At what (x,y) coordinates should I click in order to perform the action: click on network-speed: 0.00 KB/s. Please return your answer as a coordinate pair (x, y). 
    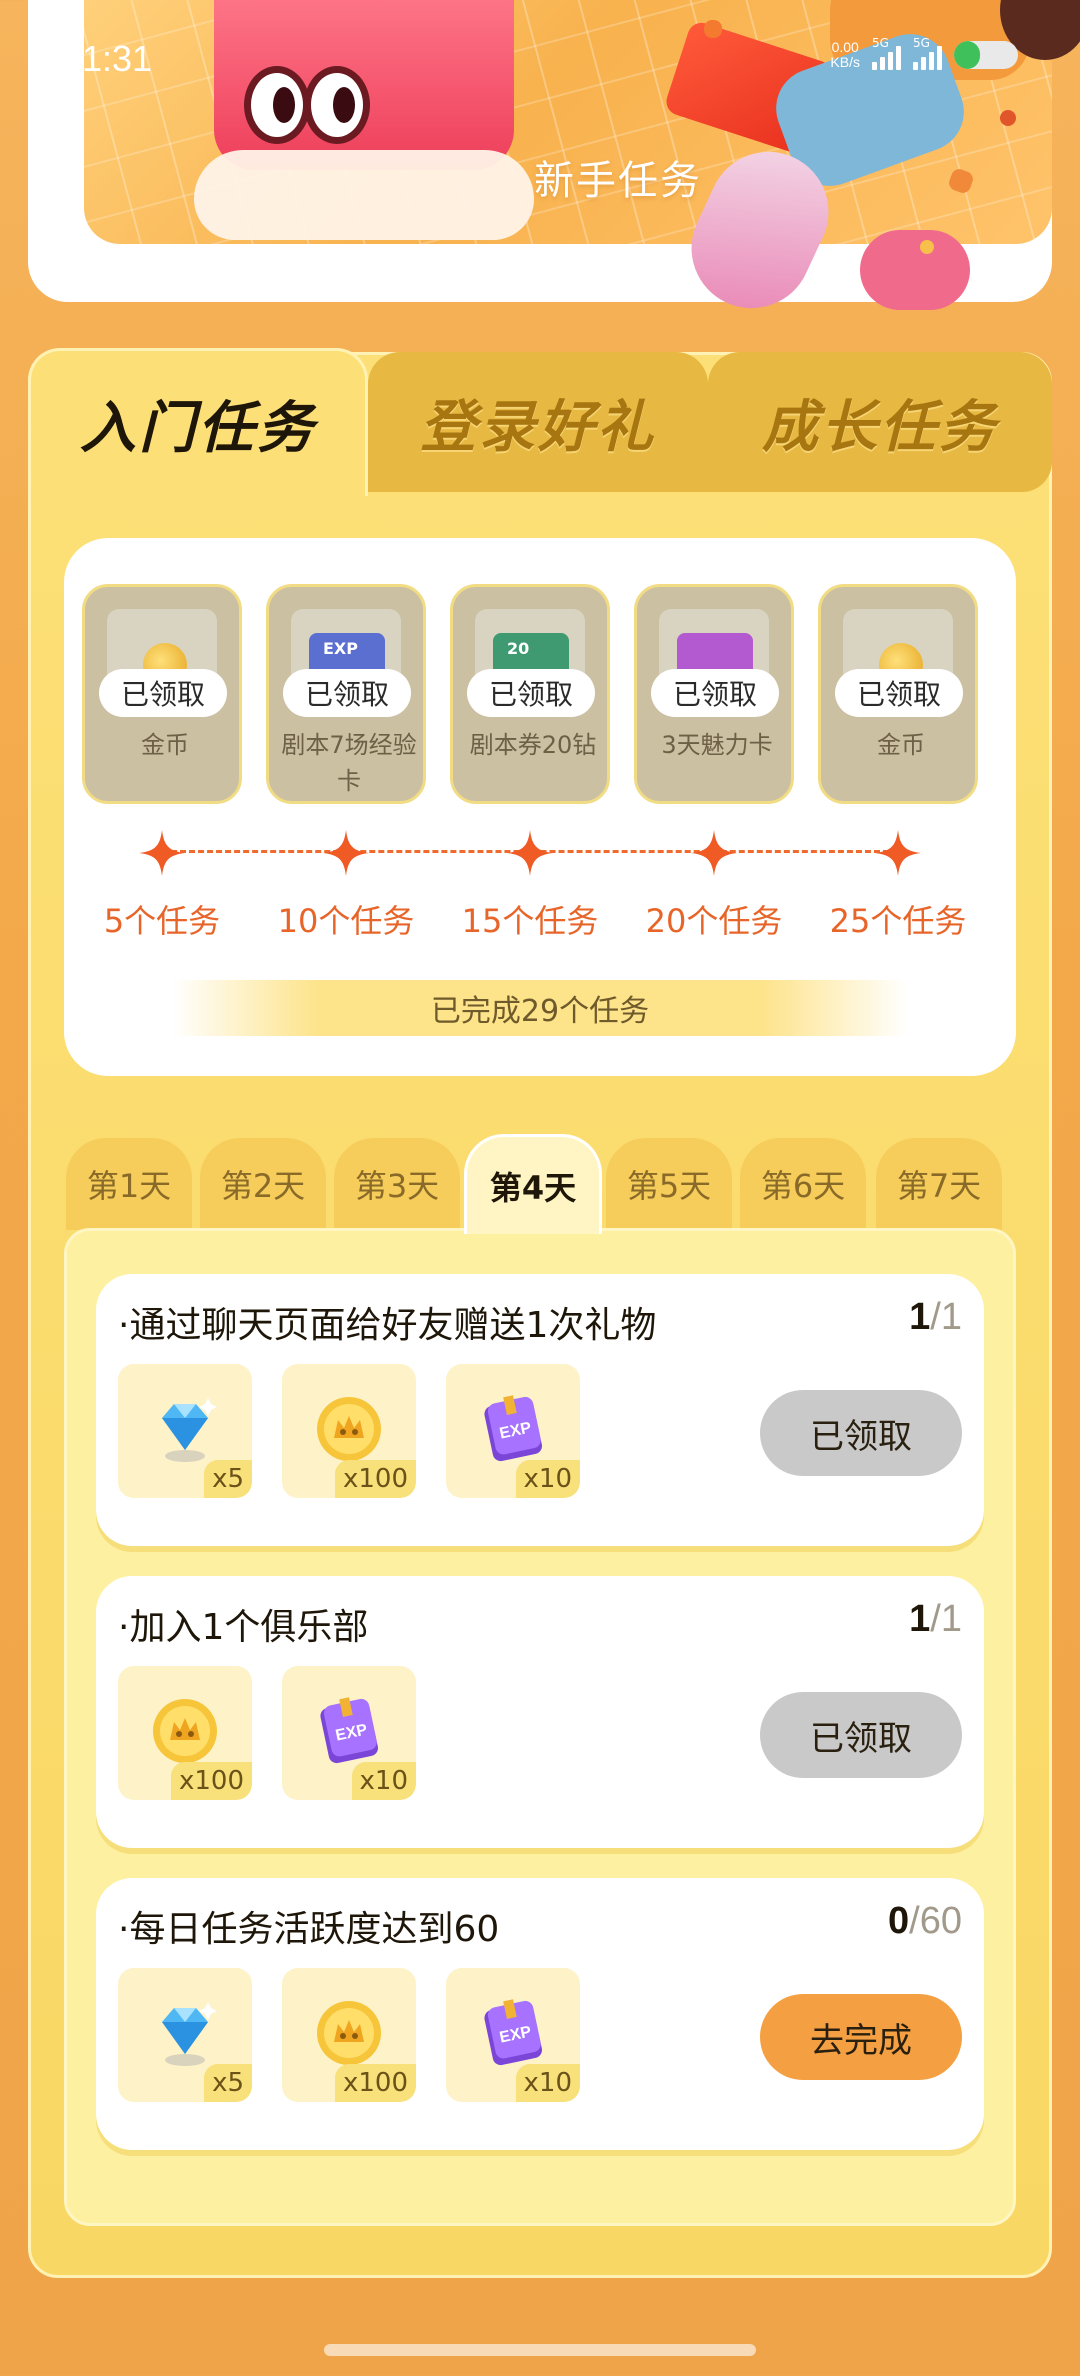
    Looking at the image, I should click on (845, 55).